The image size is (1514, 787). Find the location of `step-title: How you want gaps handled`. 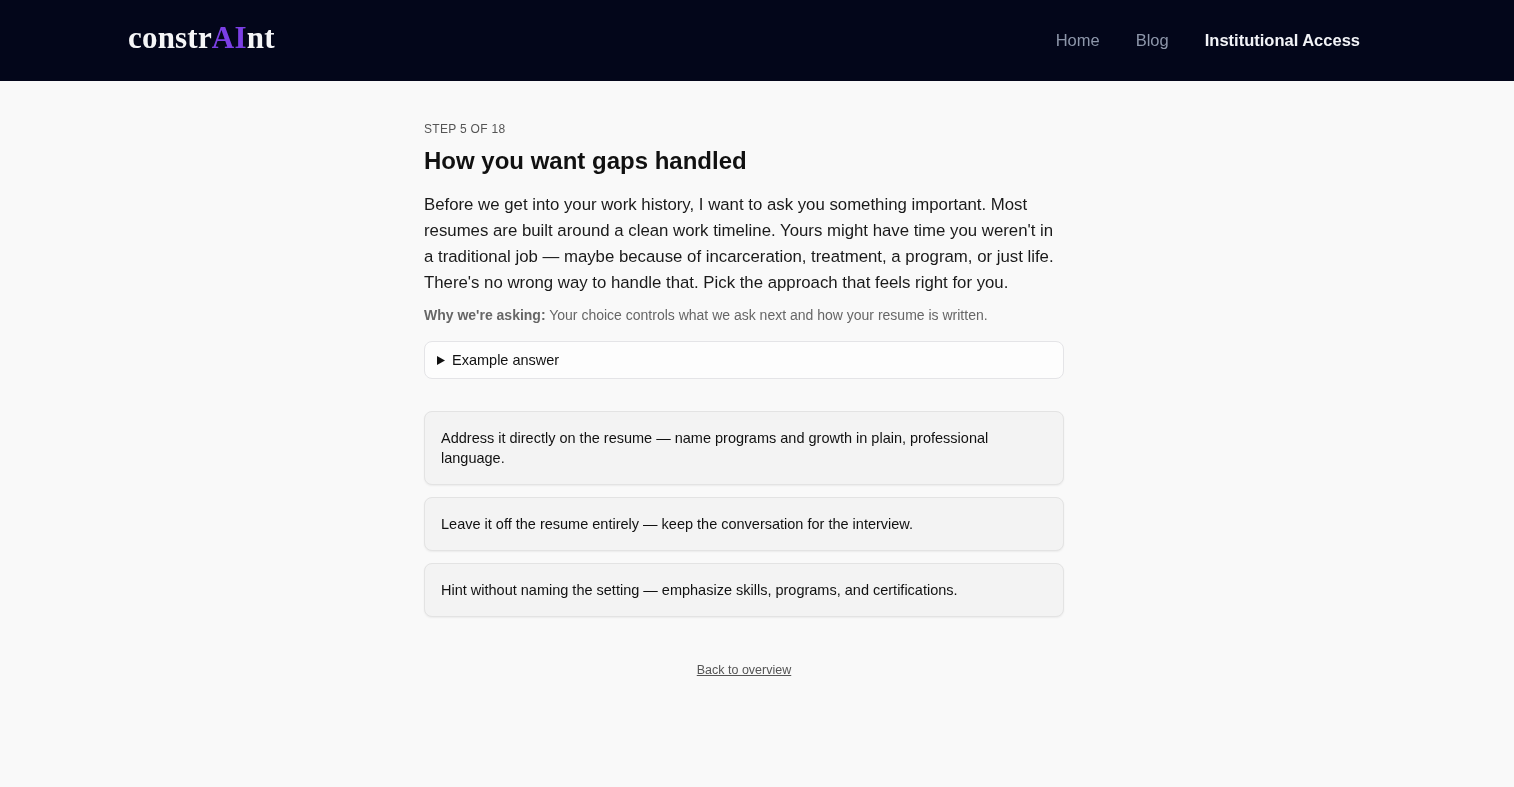

step-title: How you want gaps handled is located at coordinates (586, 161).